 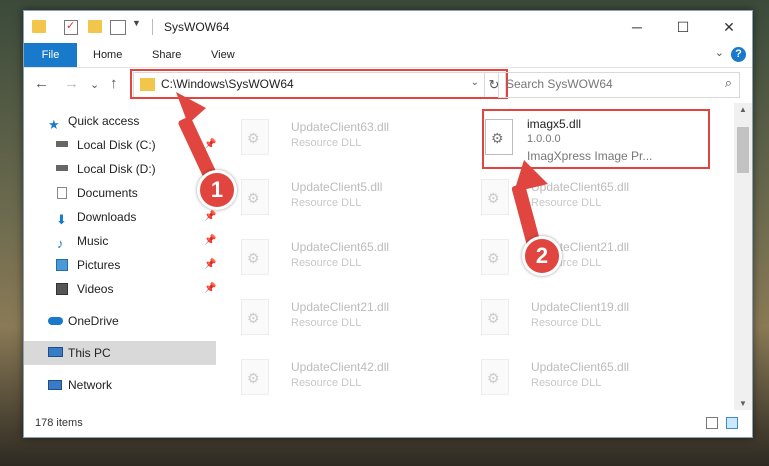 I want to click on sidebar-item-music: ♪ Music 📌, so click(x=120, y=241).